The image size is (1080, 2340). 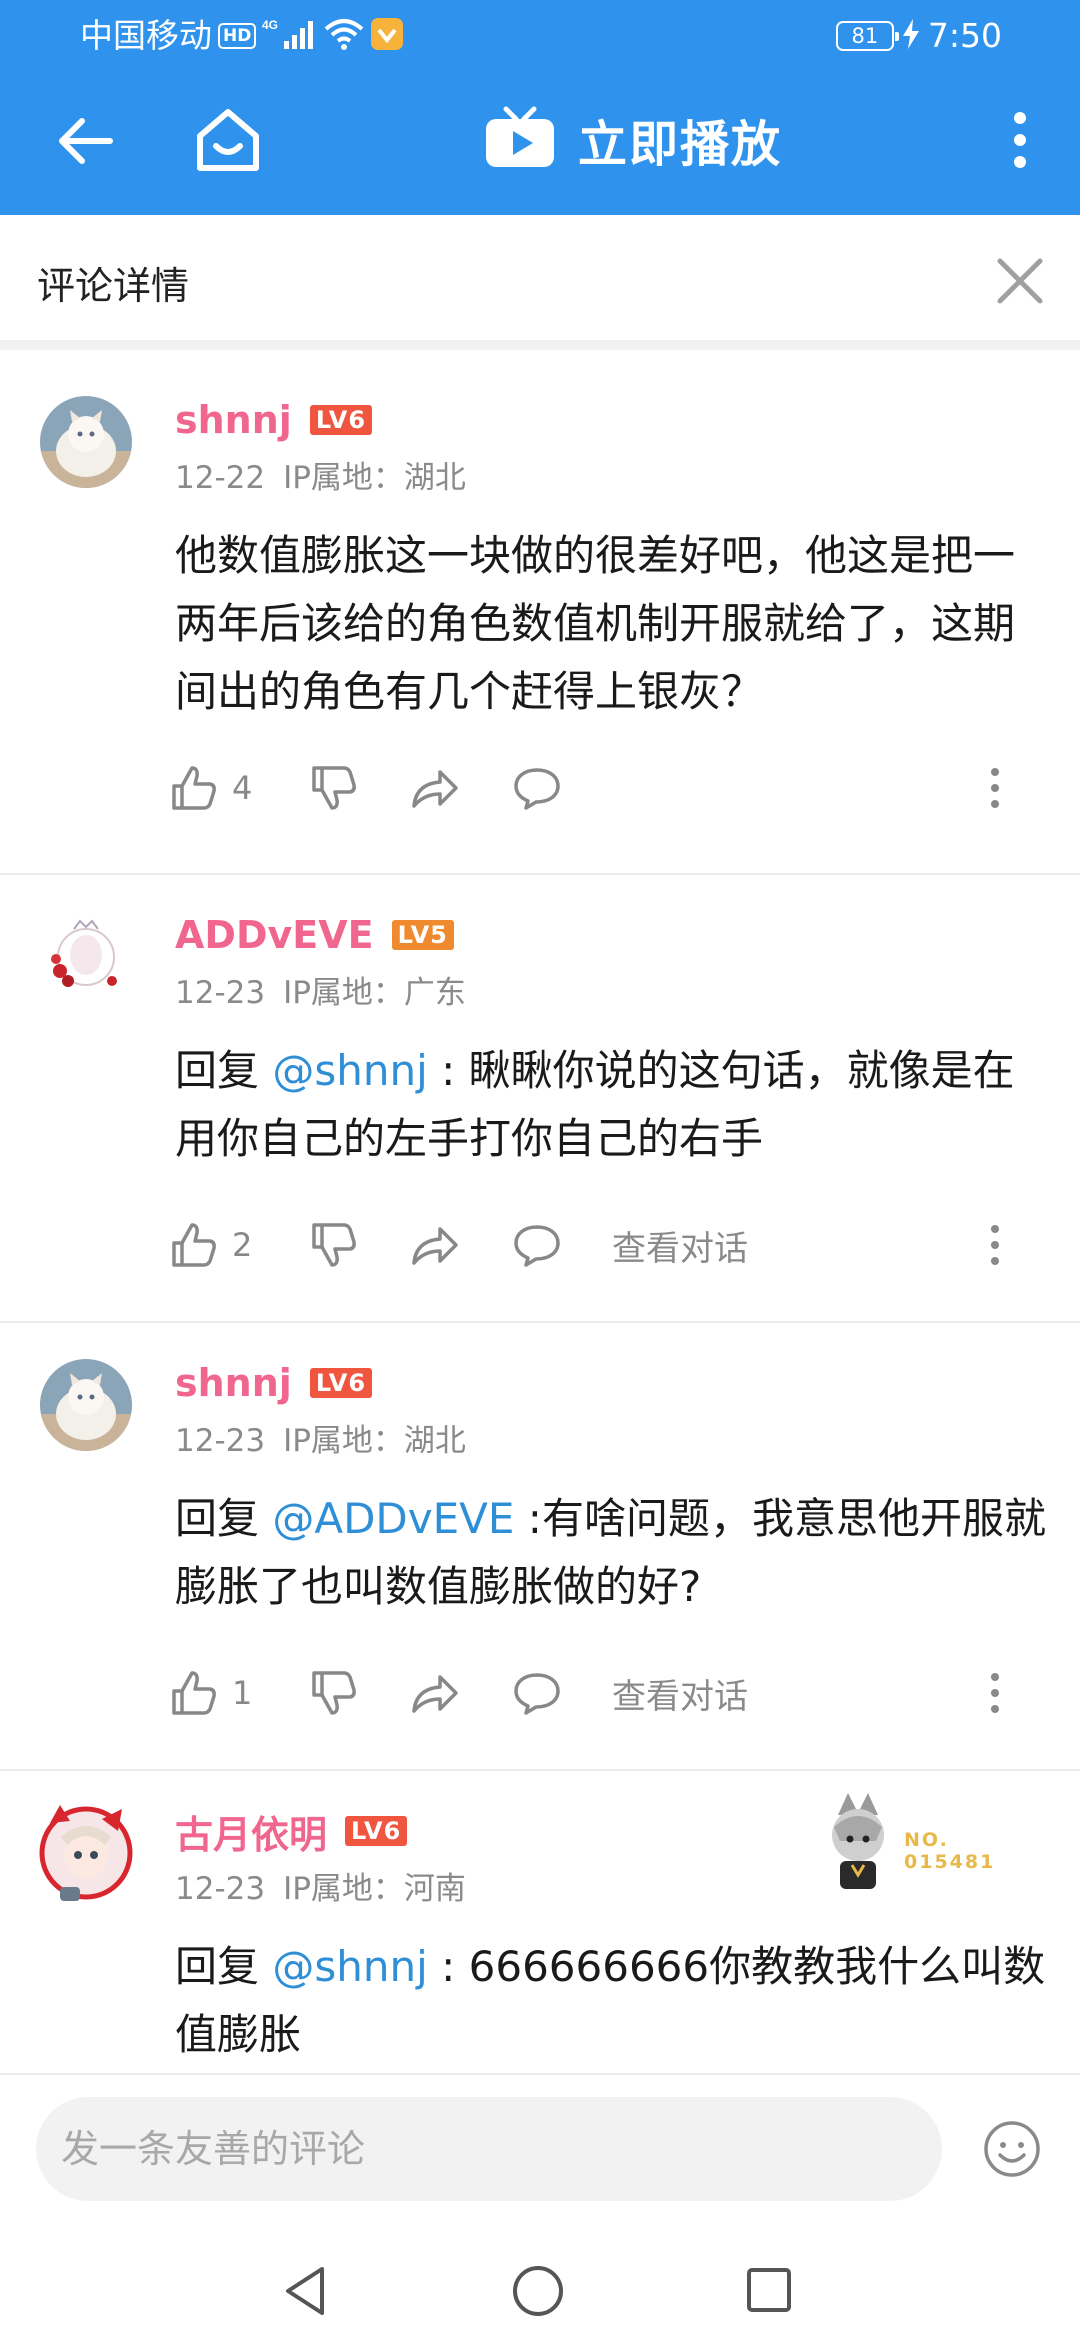 What do you see at coordinates (85, 141) in the screenshot?
I see `arrow-left-icon` at bounding box center [85, 141].